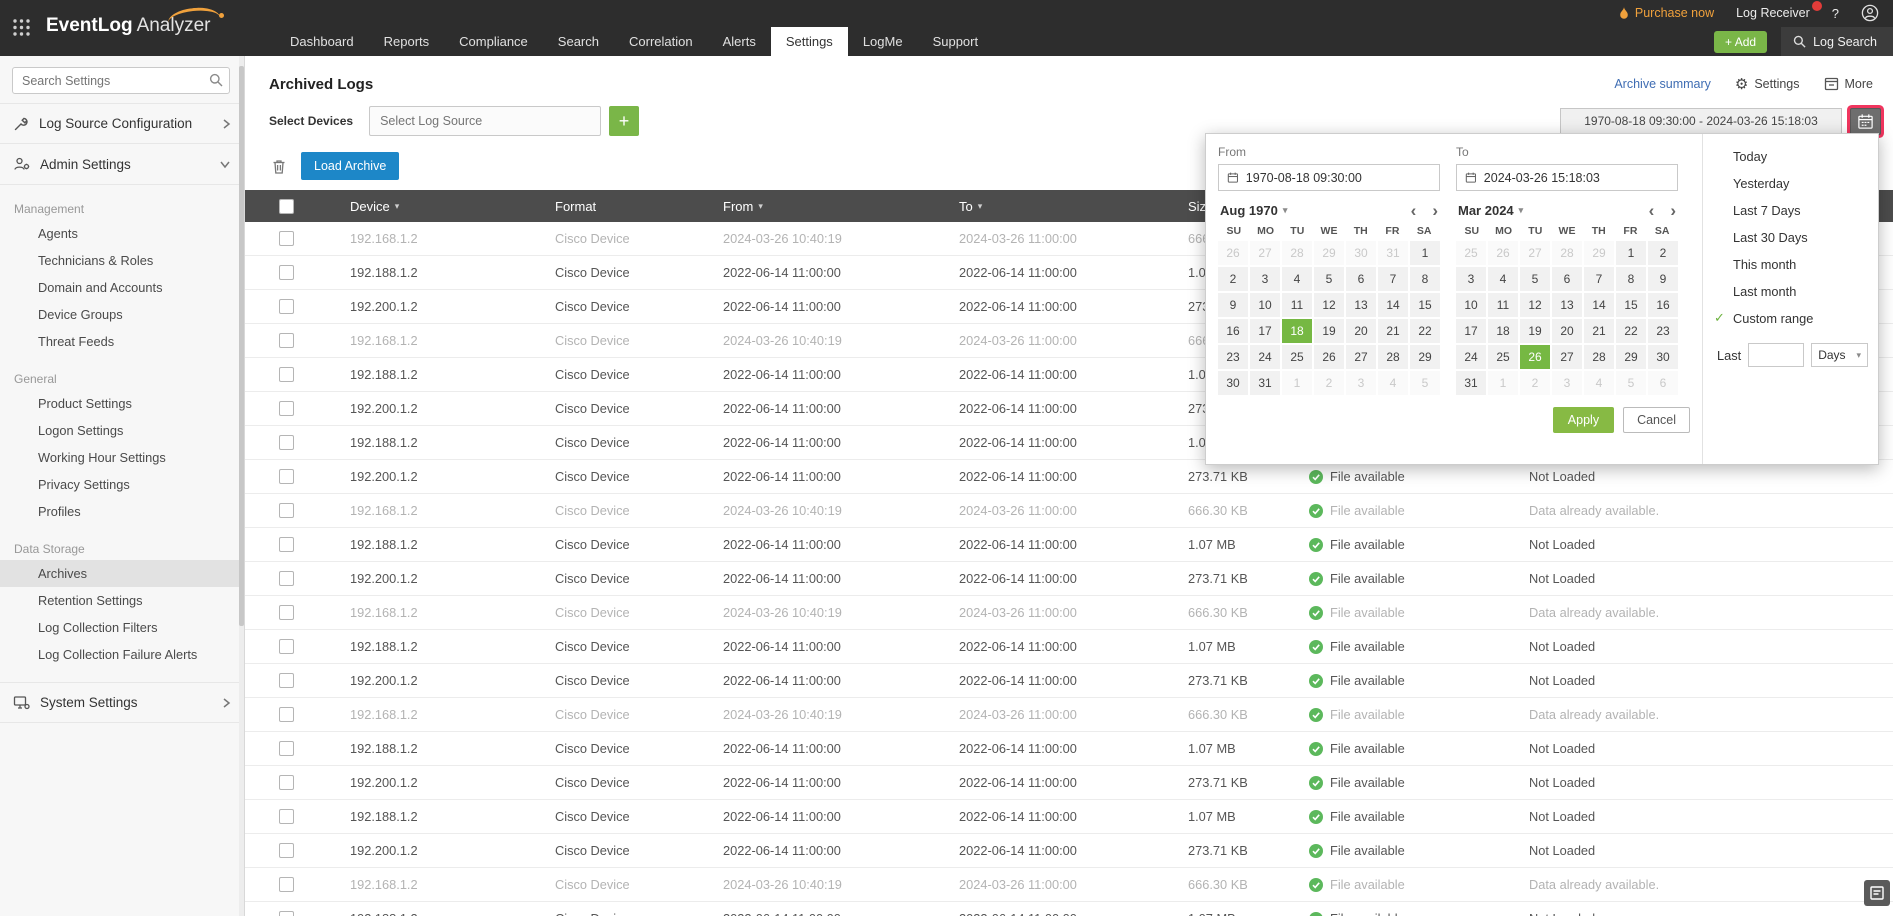  What do you see at coordinates (1599, 331) in the screenshot?
I see `calendar-day: 21` at bounding box center [1599, 331].